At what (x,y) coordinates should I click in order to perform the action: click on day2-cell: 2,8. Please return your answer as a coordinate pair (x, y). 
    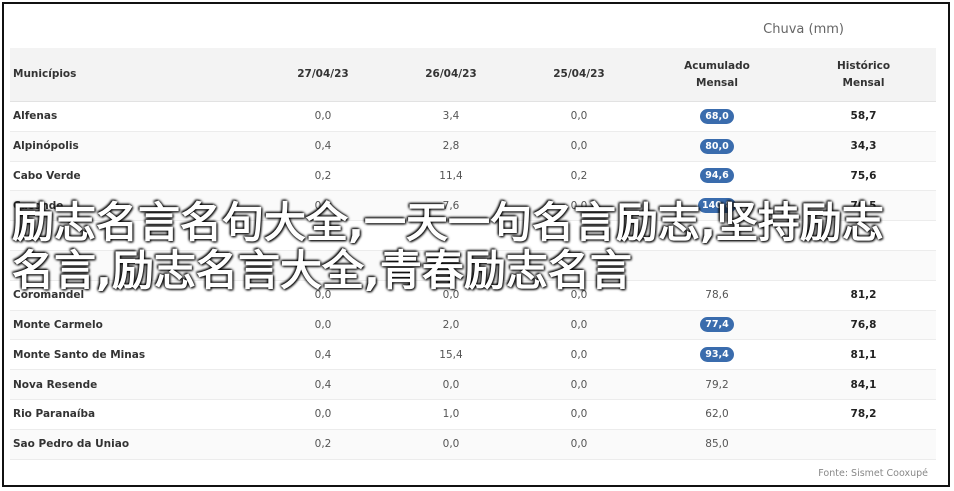
    Looking at the image, I should click on (451, 146).